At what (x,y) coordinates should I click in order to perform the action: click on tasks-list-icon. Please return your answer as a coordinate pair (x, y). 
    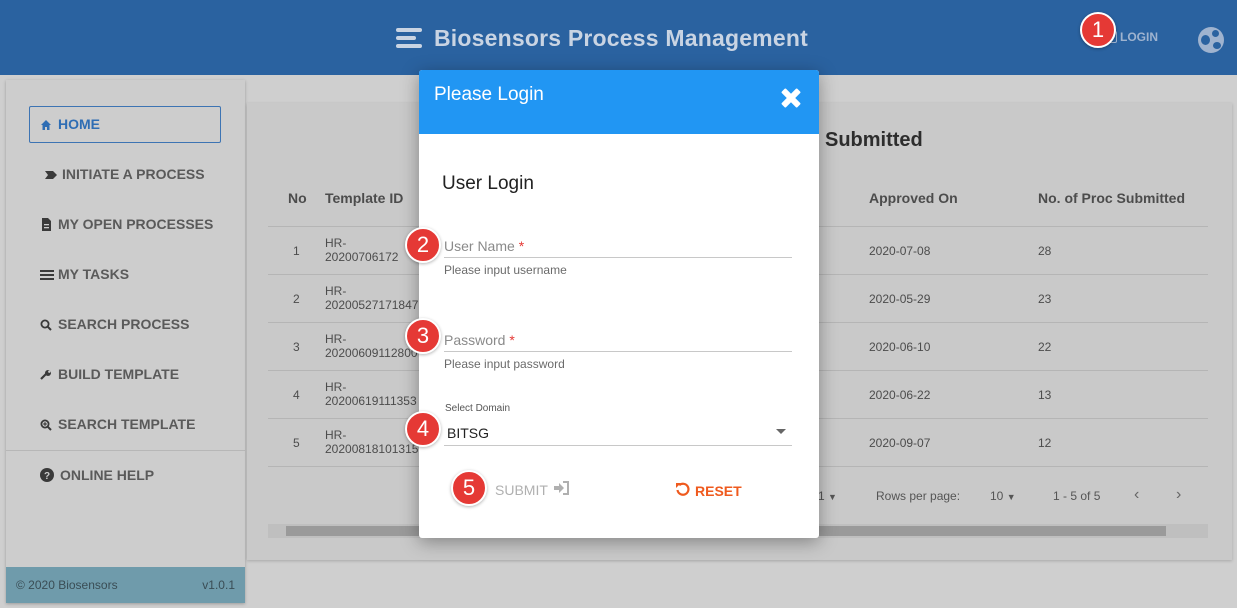
    Looking at the image, I should click on (47, 274).